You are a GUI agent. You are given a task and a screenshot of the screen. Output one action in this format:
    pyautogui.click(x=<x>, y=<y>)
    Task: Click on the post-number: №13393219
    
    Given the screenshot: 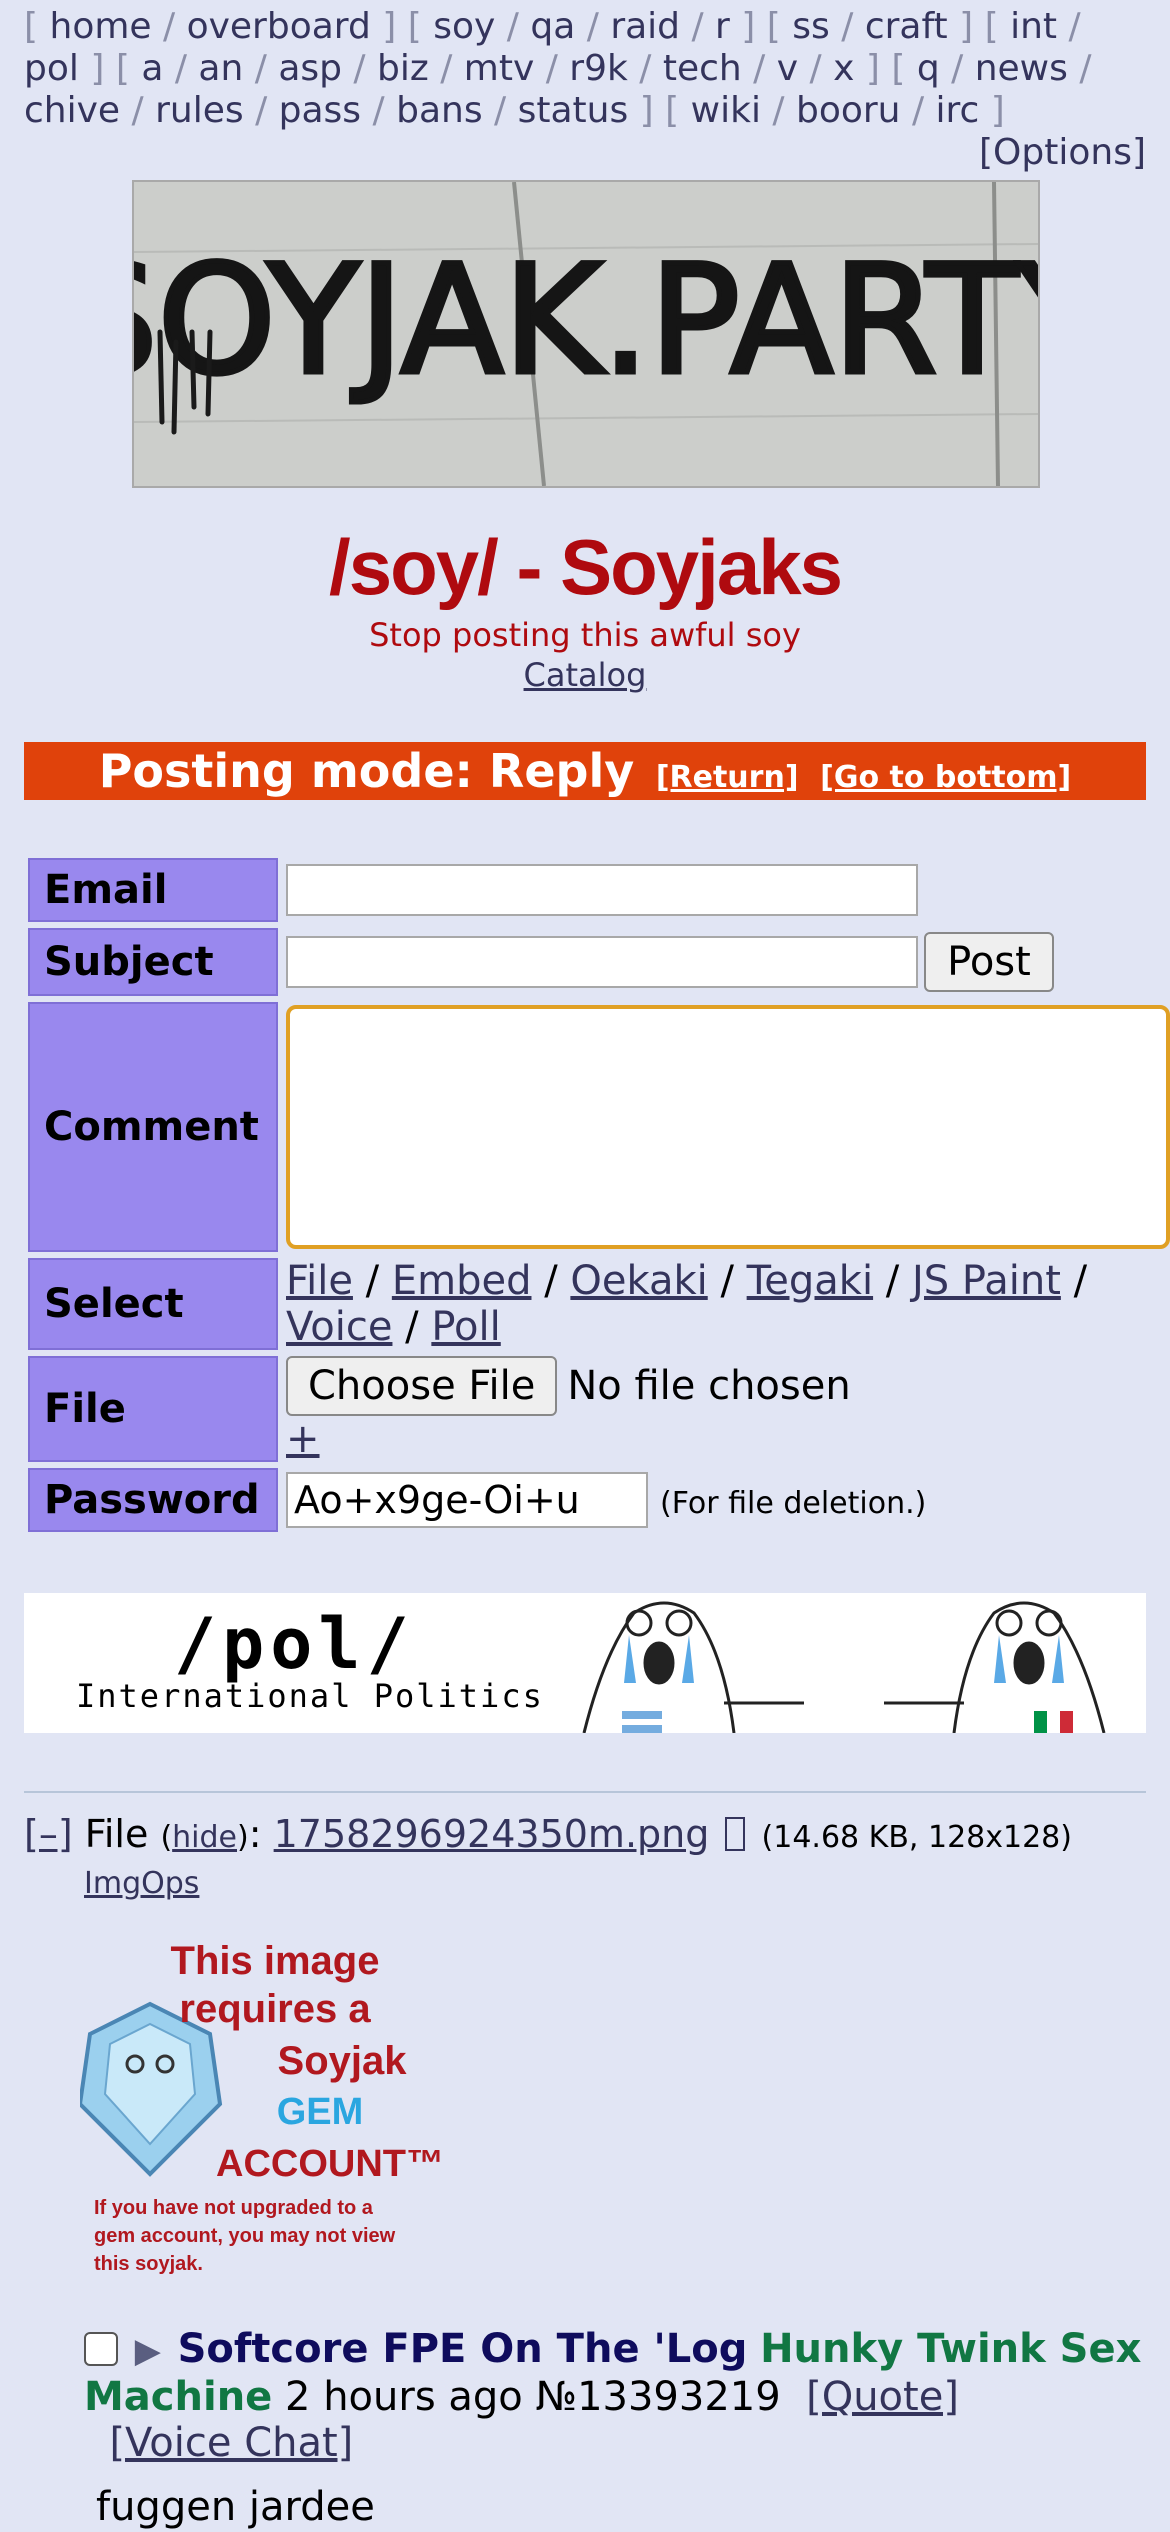 What is the action you would take?
    pyautogui.click(x=657, y=2397)
    